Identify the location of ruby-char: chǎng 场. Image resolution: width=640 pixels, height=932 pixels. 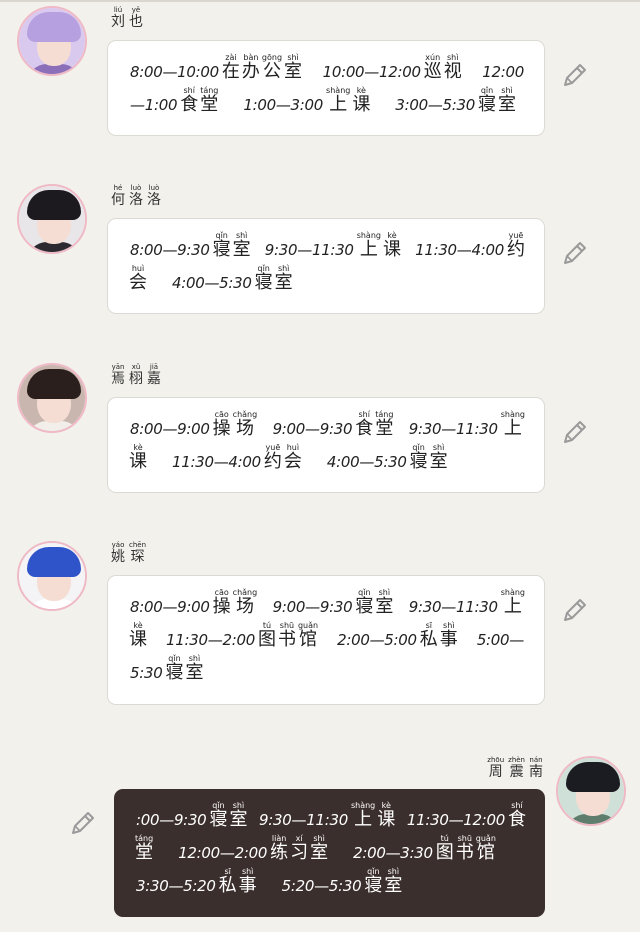
(245, 424).